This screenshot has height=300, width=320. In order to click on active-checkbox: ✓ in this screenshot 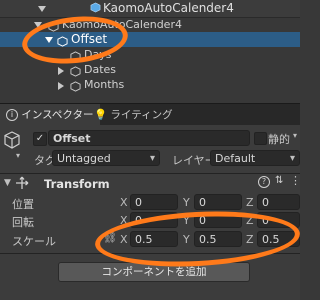, I will do `click(40, 139)`.